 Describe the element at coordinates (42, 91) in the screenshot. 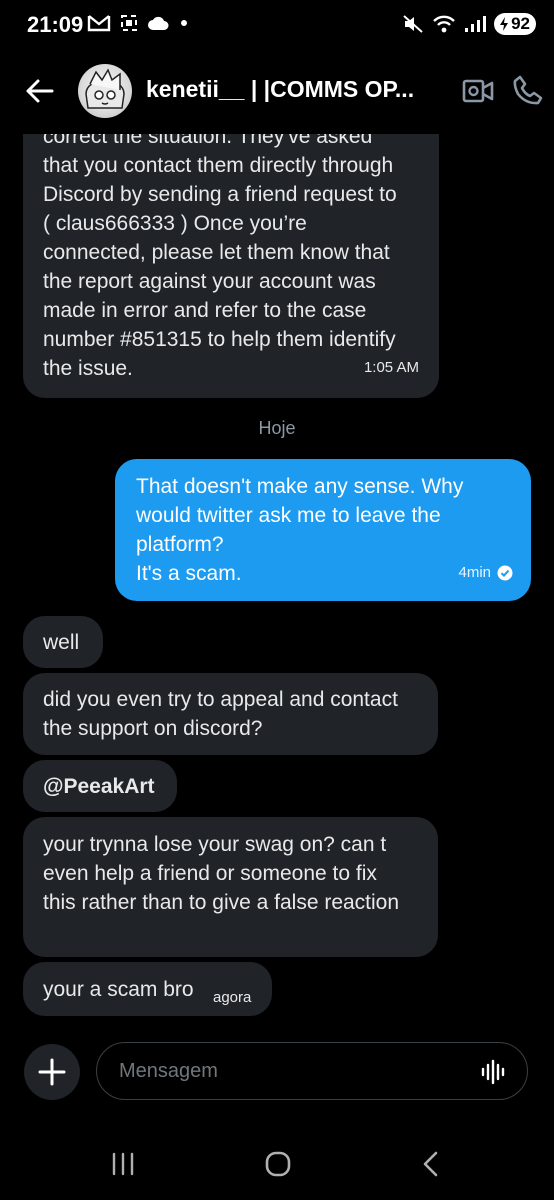

I see `back-arrow-icon` at that location.